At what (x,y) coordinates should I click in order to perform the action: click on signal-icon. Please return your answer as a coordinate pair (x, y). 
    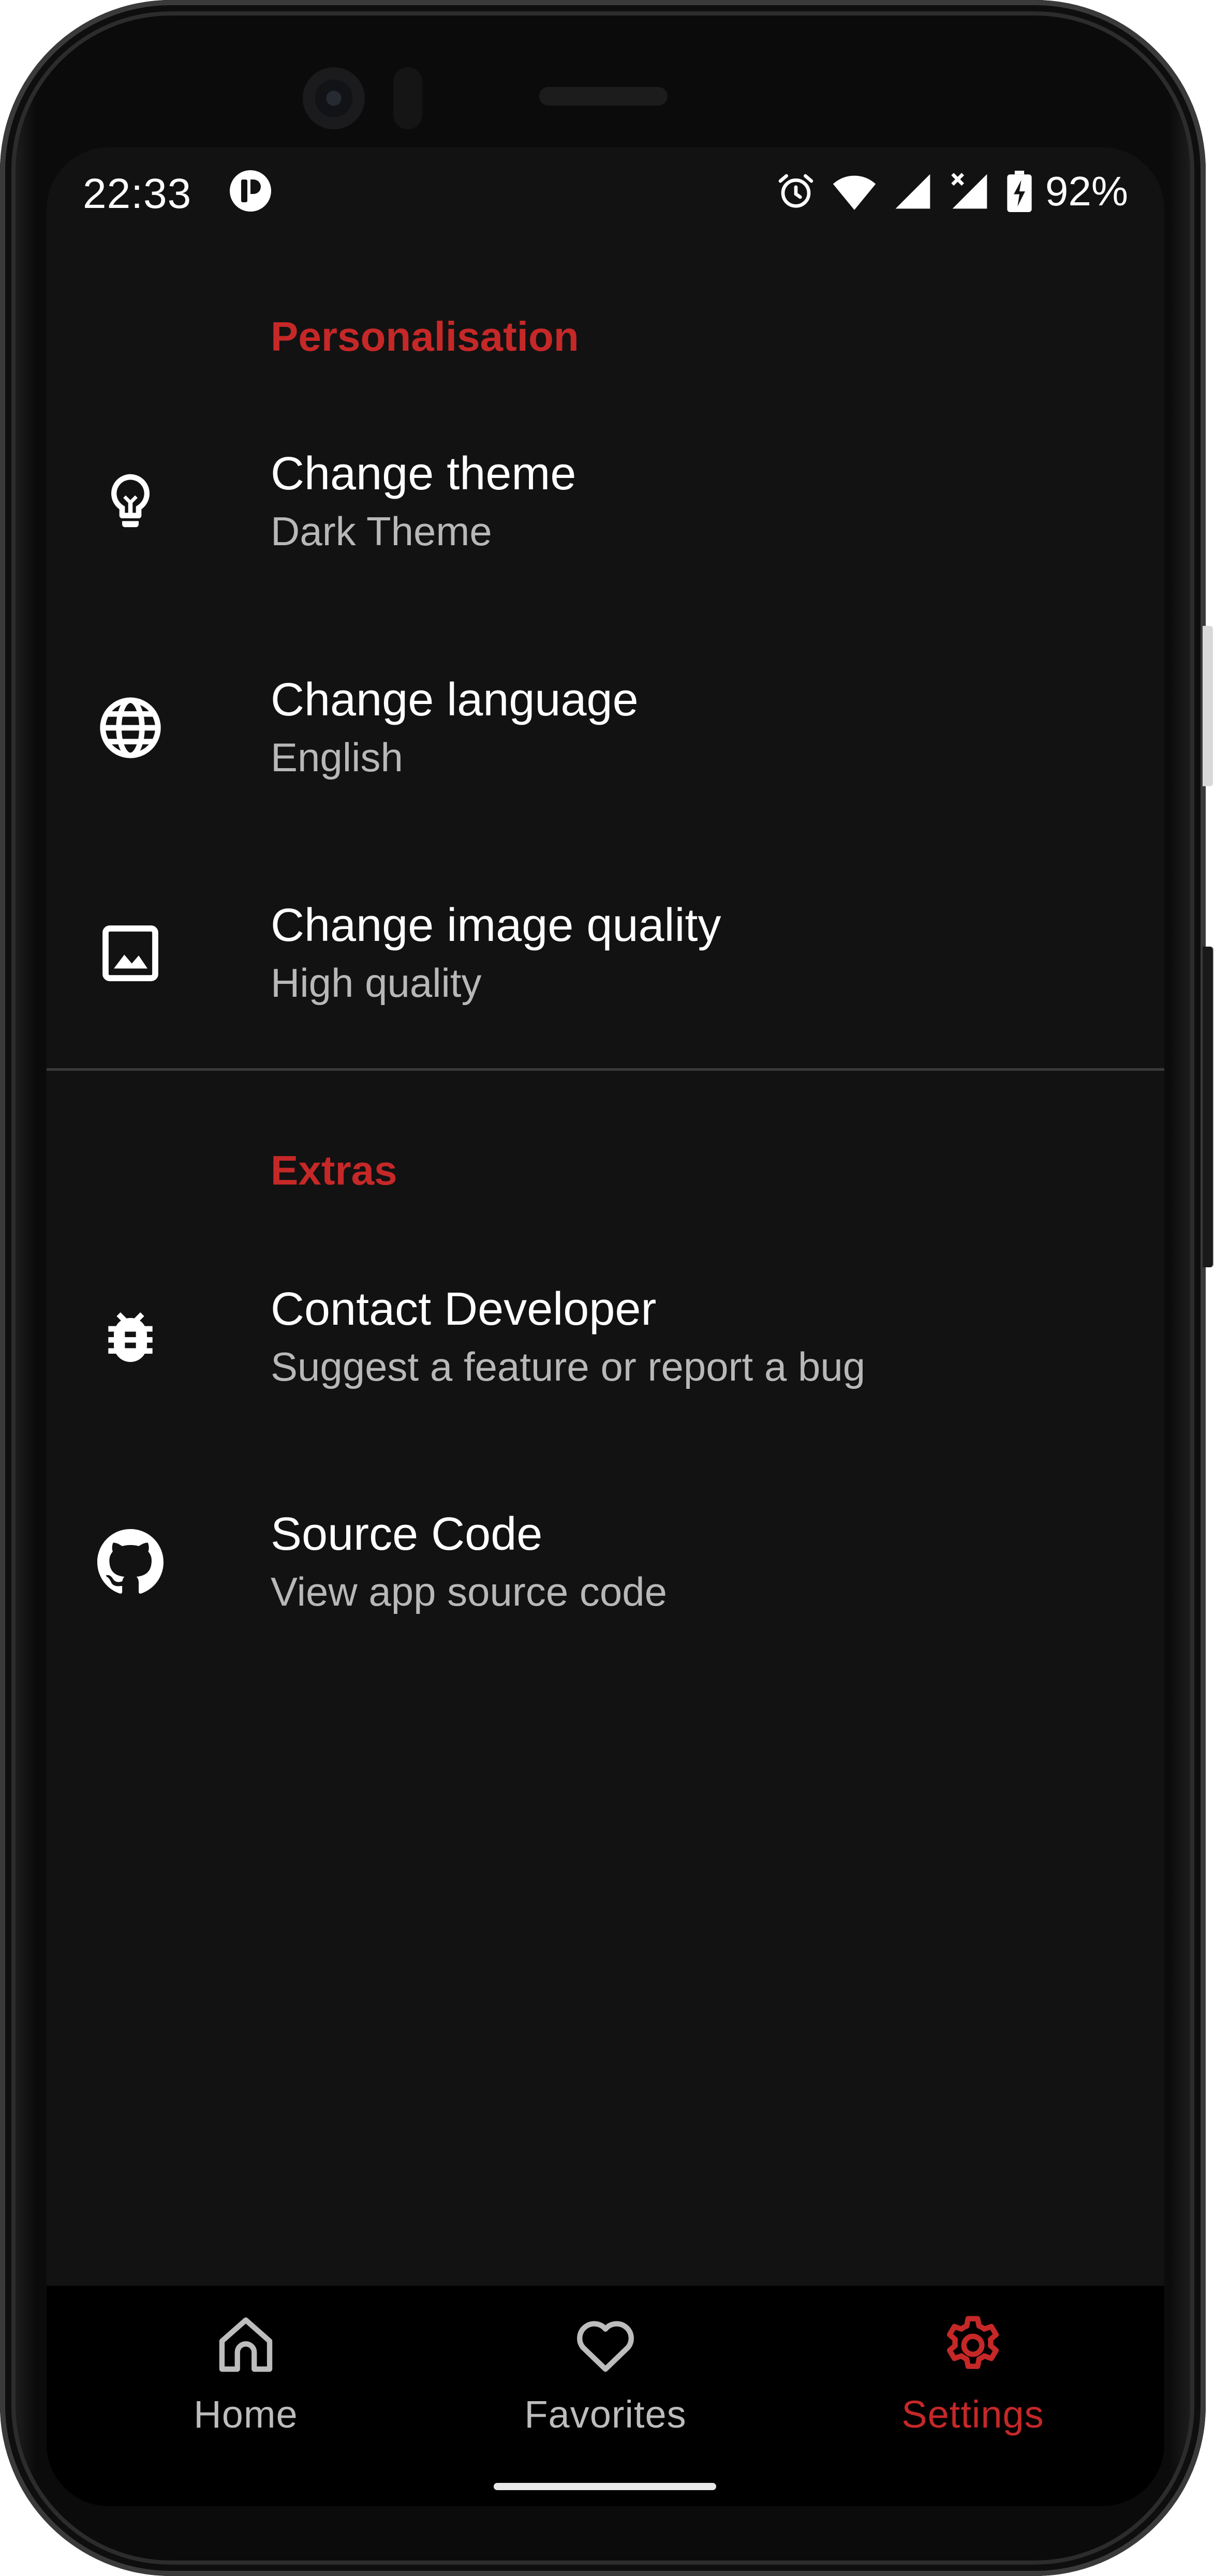
    Looking at the image, I should click on (912, 191).